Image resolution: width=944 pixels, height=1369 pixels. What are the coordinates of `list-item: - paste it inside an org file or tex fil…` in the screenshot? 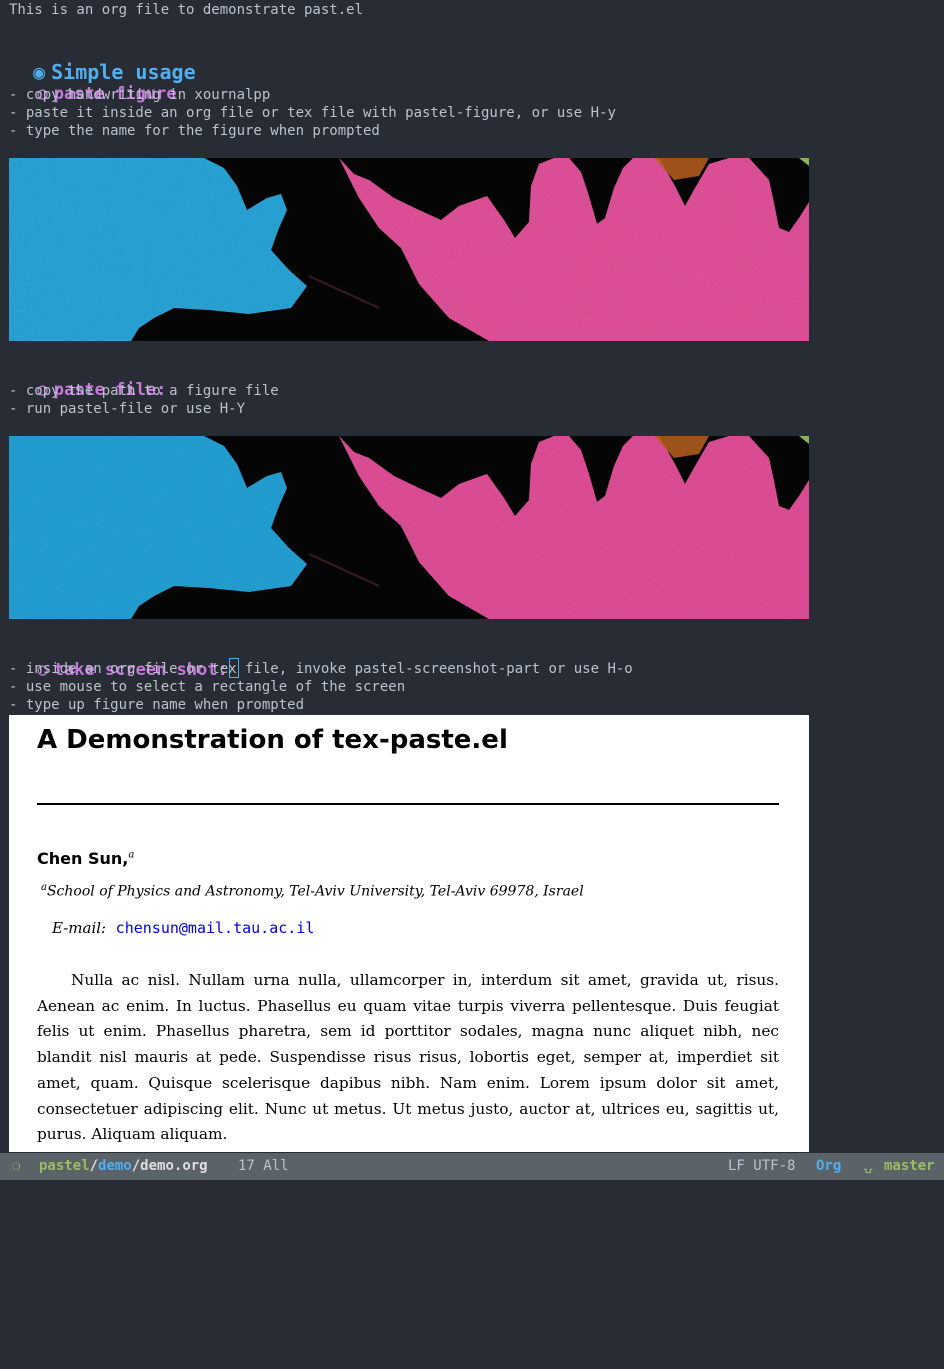 It's located at (312, 113).